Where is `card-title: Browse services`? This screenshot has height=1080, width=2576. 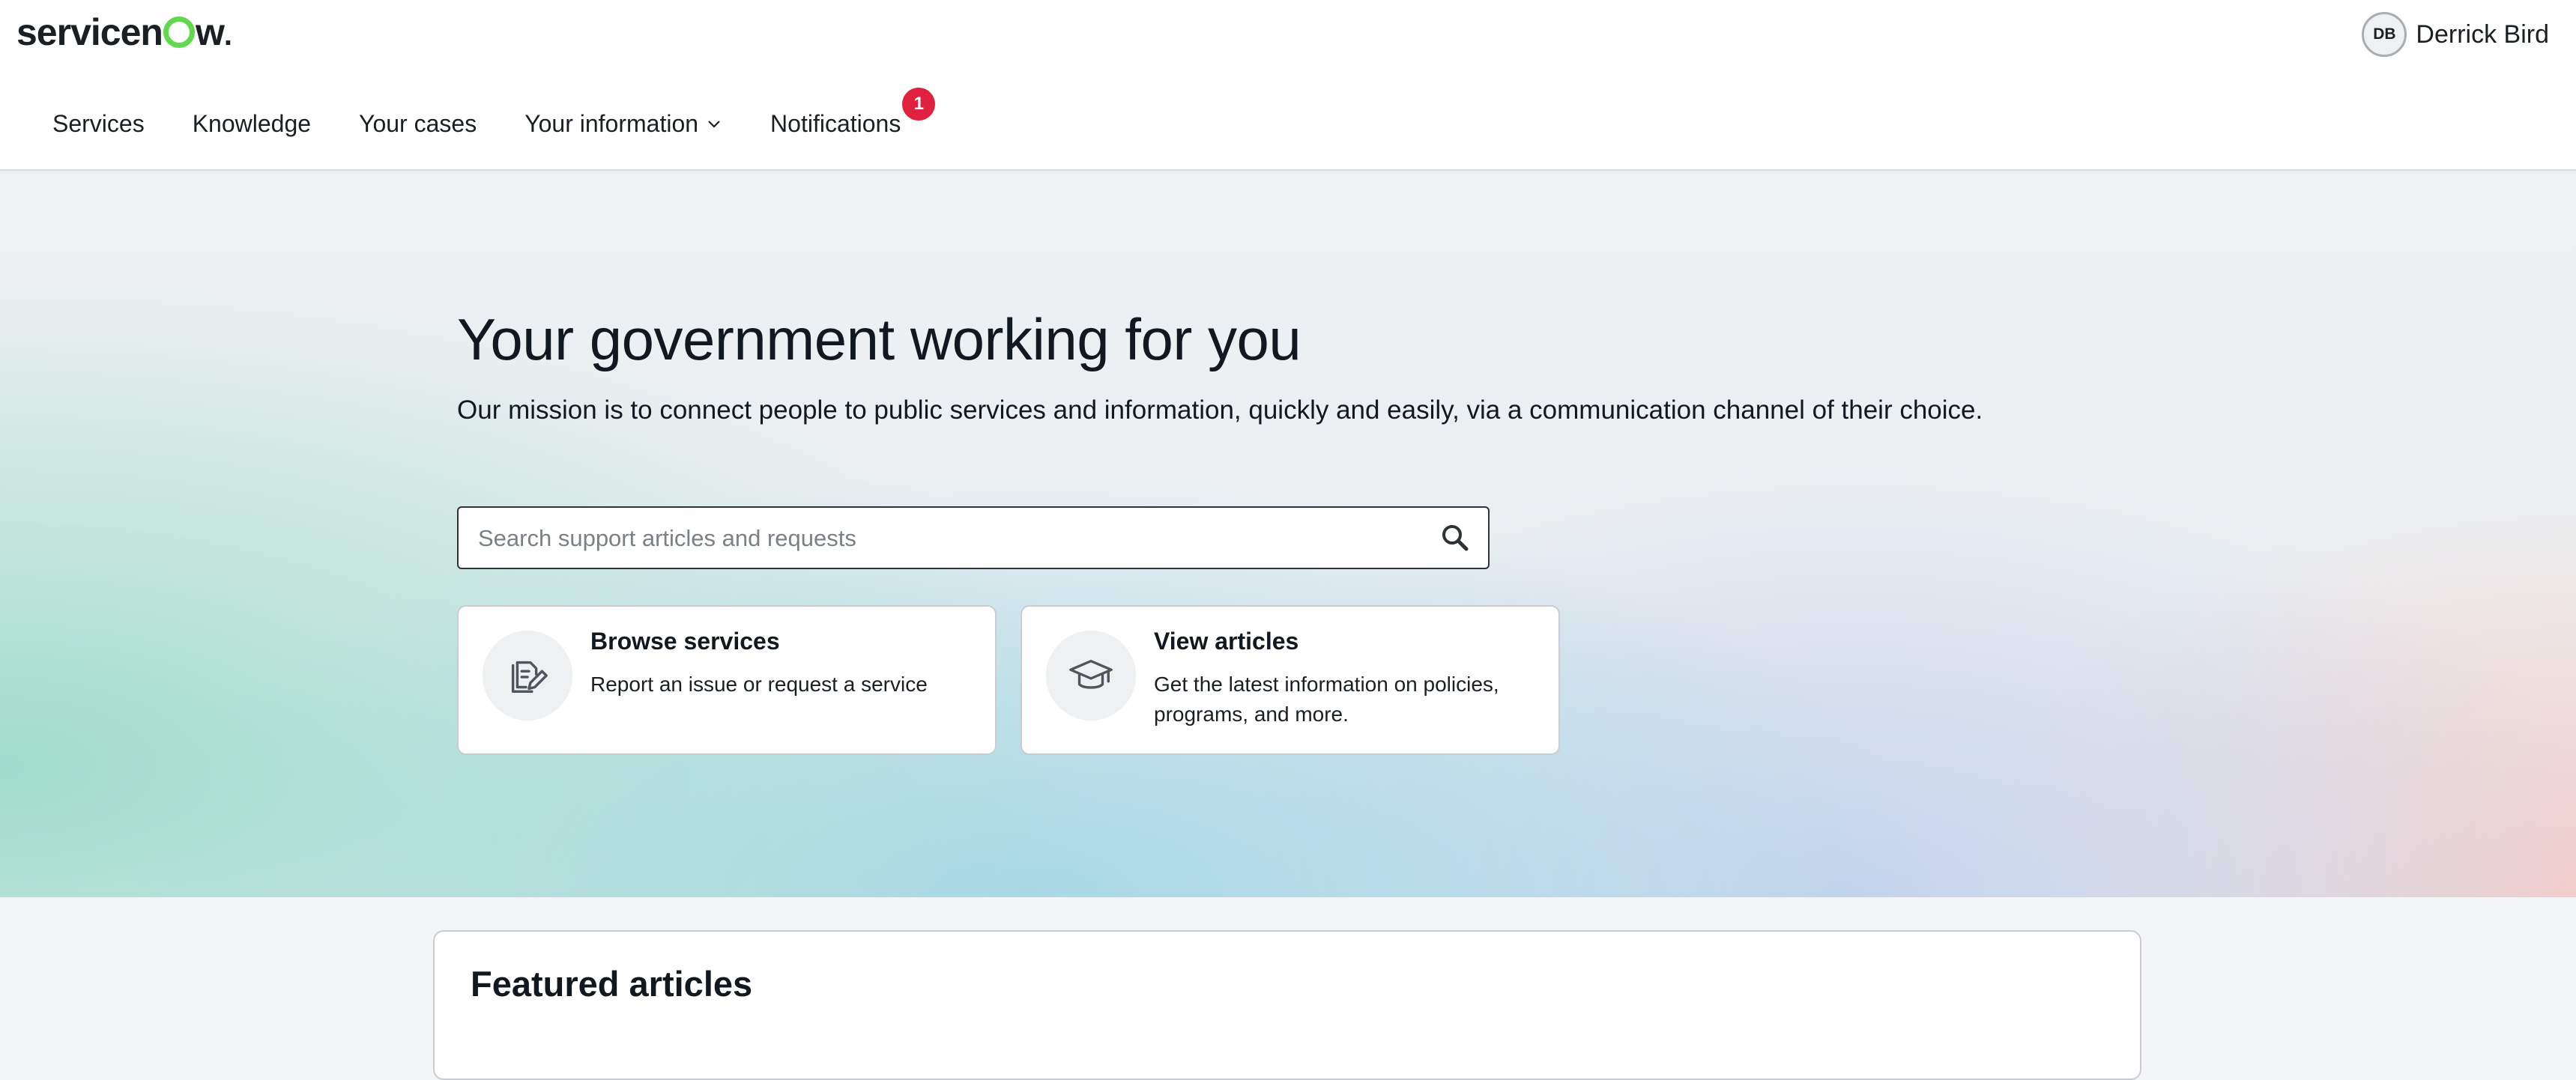 card-title: Browse services is located at coordinates (685, 641).